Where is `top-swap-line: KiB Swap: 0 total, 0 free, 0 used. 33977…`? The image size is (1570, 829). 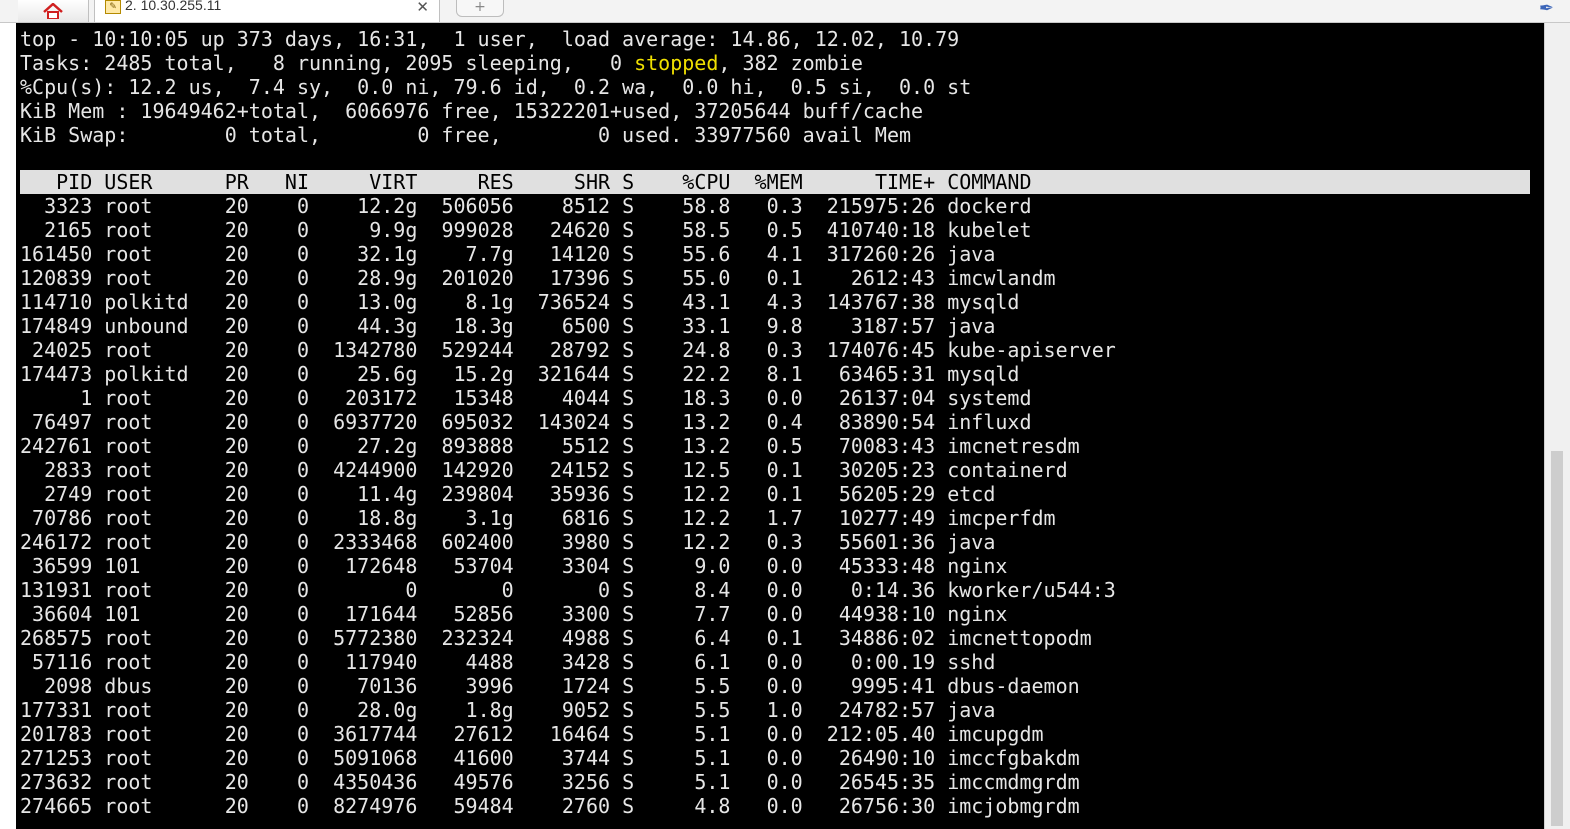 top-swap-line: KiB Swap: 0 total, 0 free, 0 used. 33977… is located at coordinates (466, 135).